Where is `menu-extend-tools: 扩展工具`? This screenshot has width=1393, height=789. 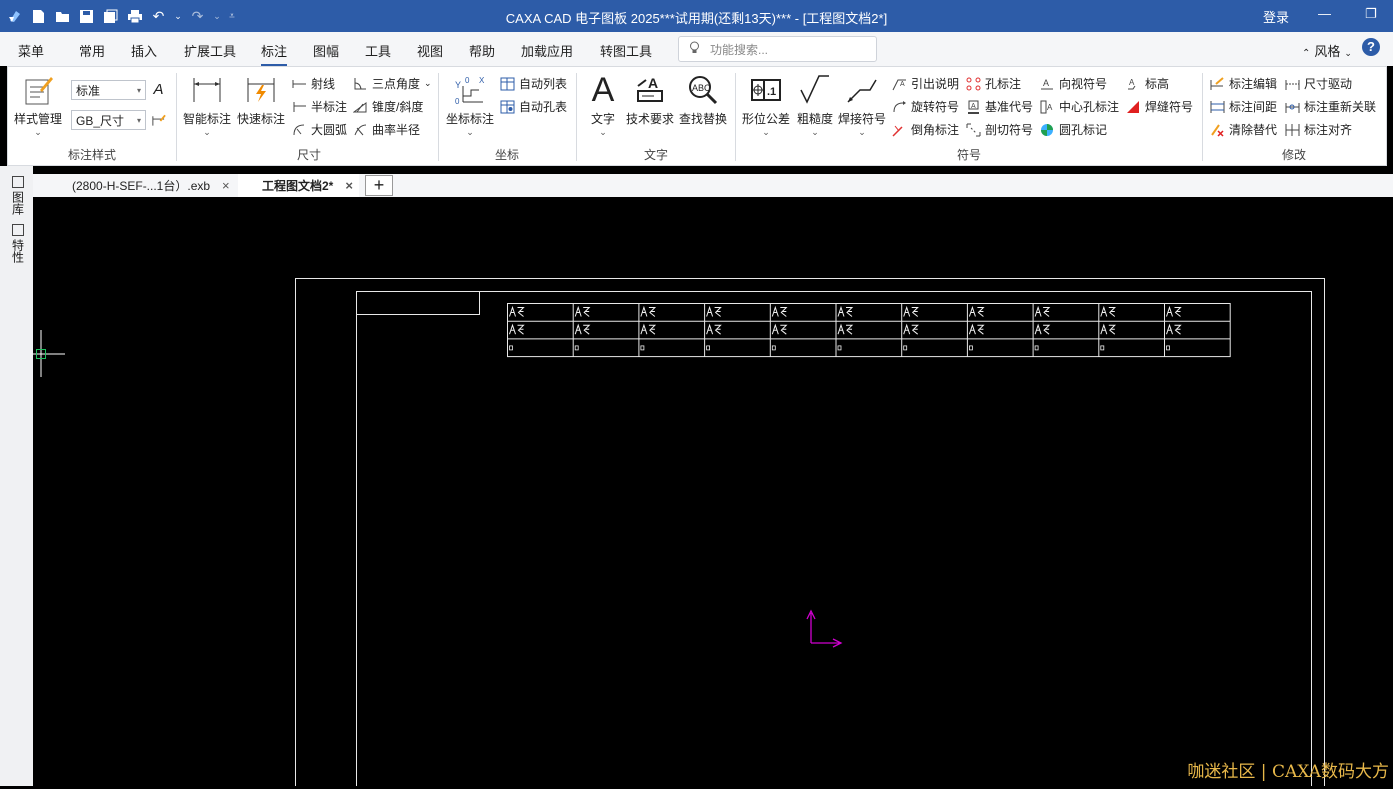
menu-extend-tools: 扩展工具 is located at coordinates (210, 50).